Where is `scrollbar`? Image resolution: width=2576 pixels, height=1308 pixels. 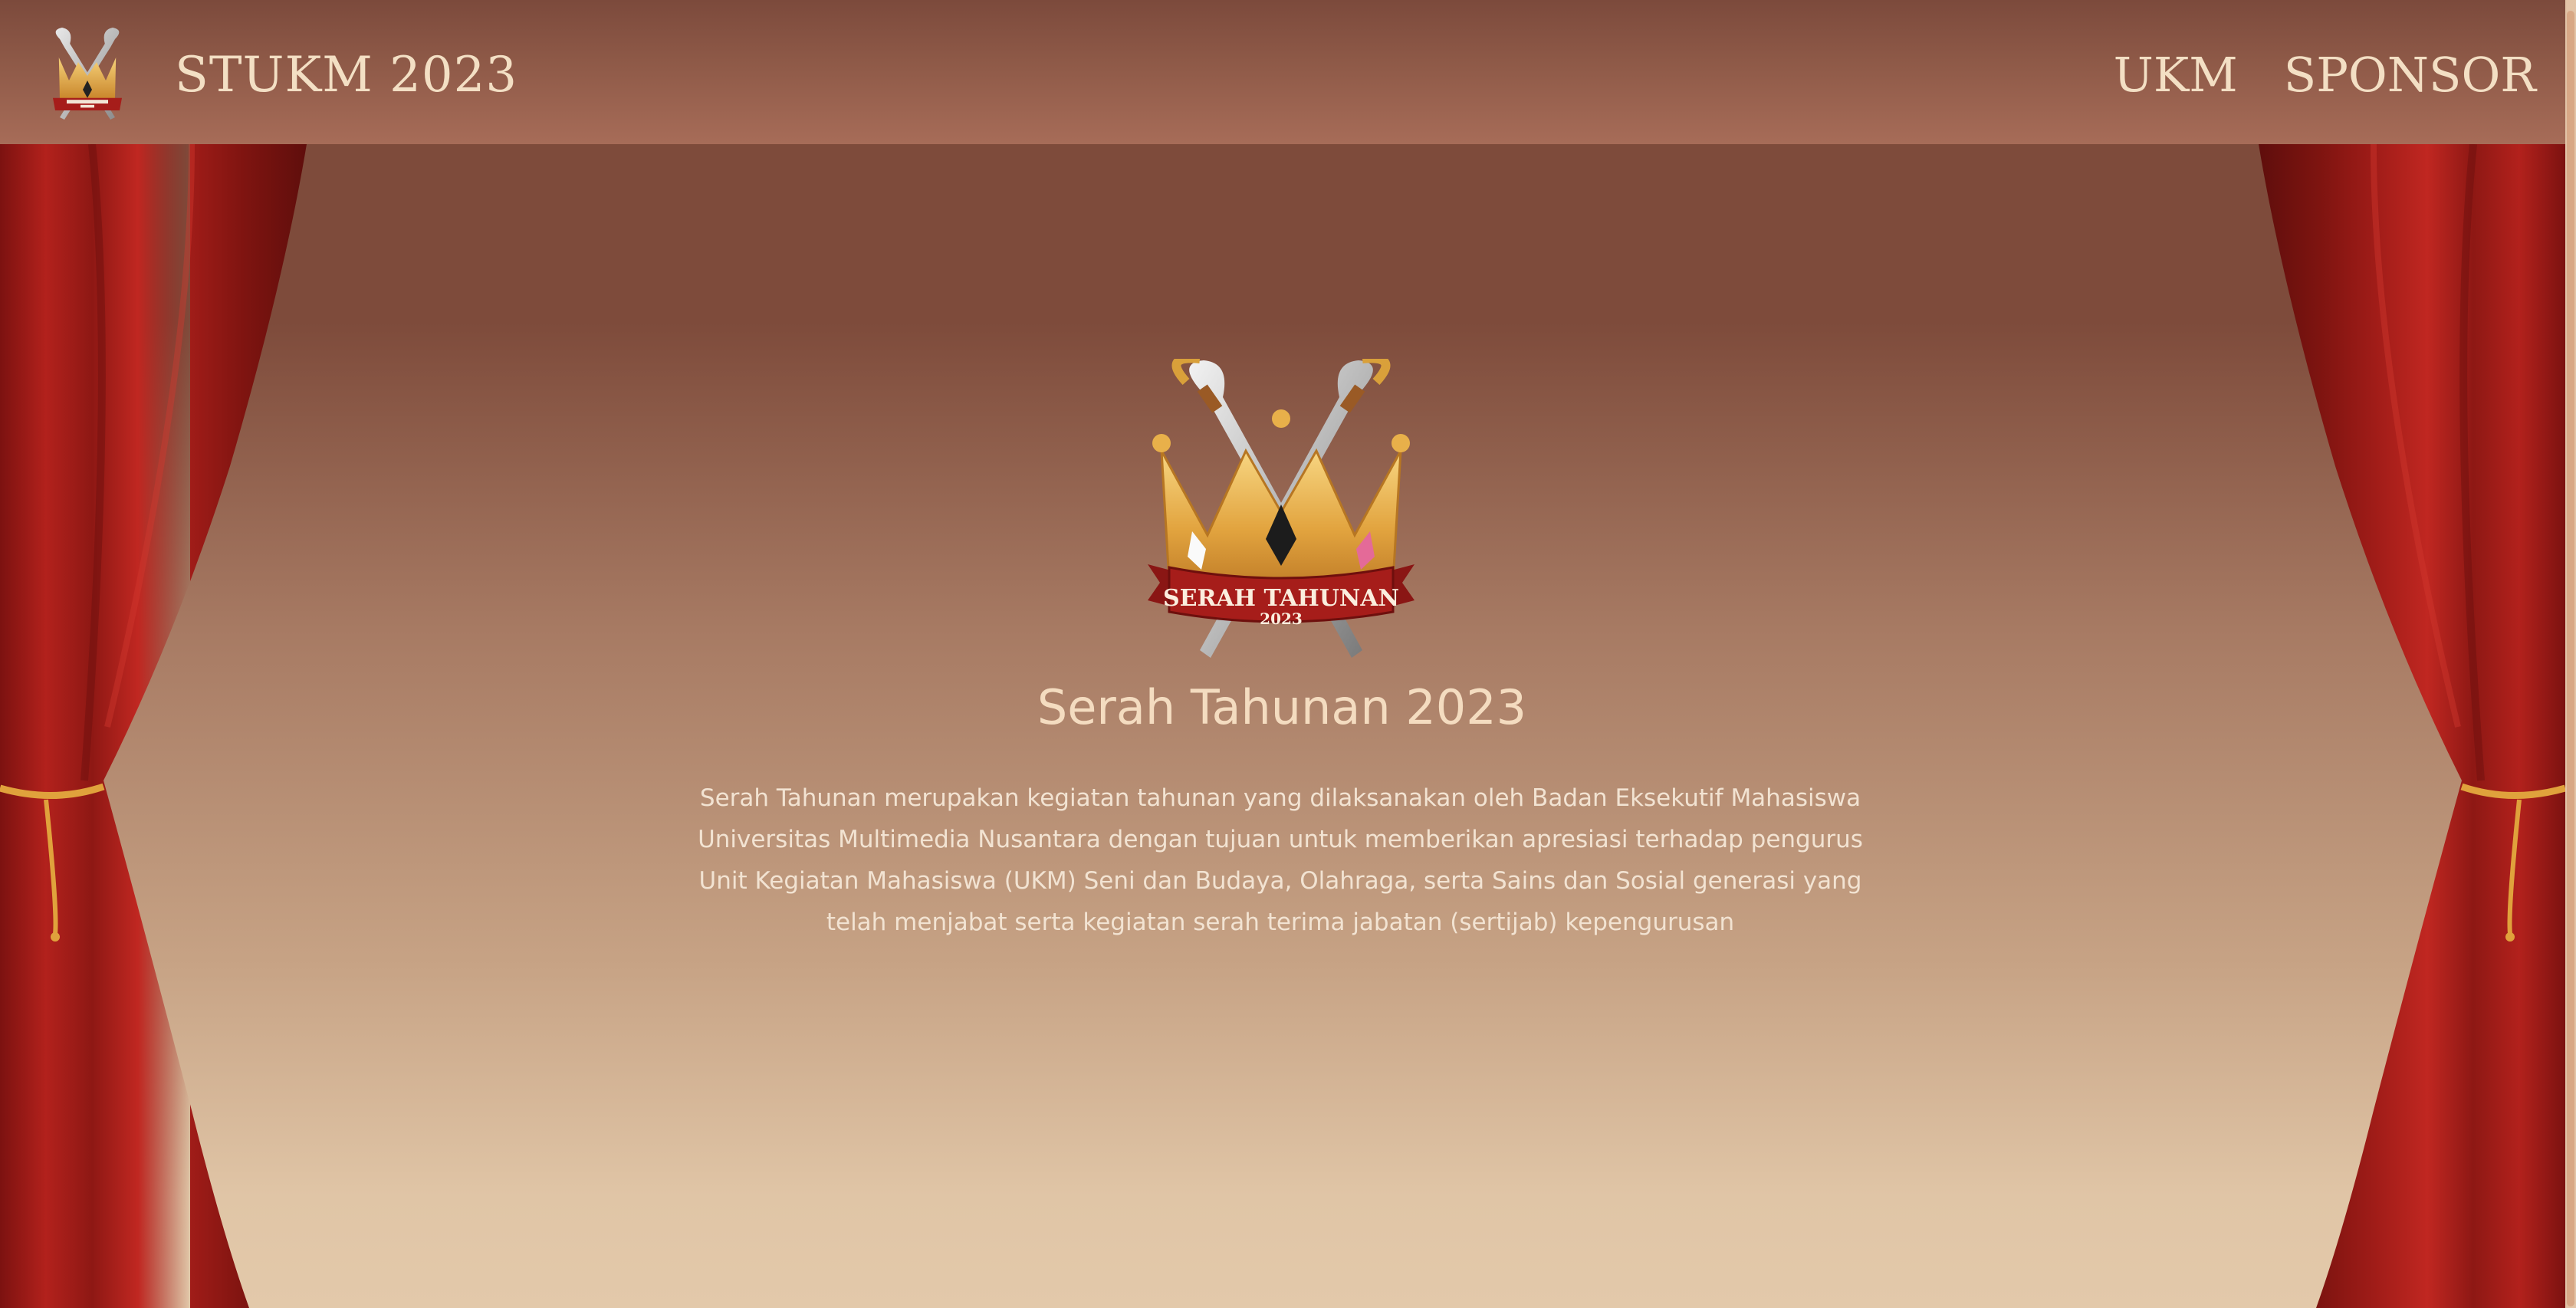 scrollbar is located at coordinates (2571, 654).